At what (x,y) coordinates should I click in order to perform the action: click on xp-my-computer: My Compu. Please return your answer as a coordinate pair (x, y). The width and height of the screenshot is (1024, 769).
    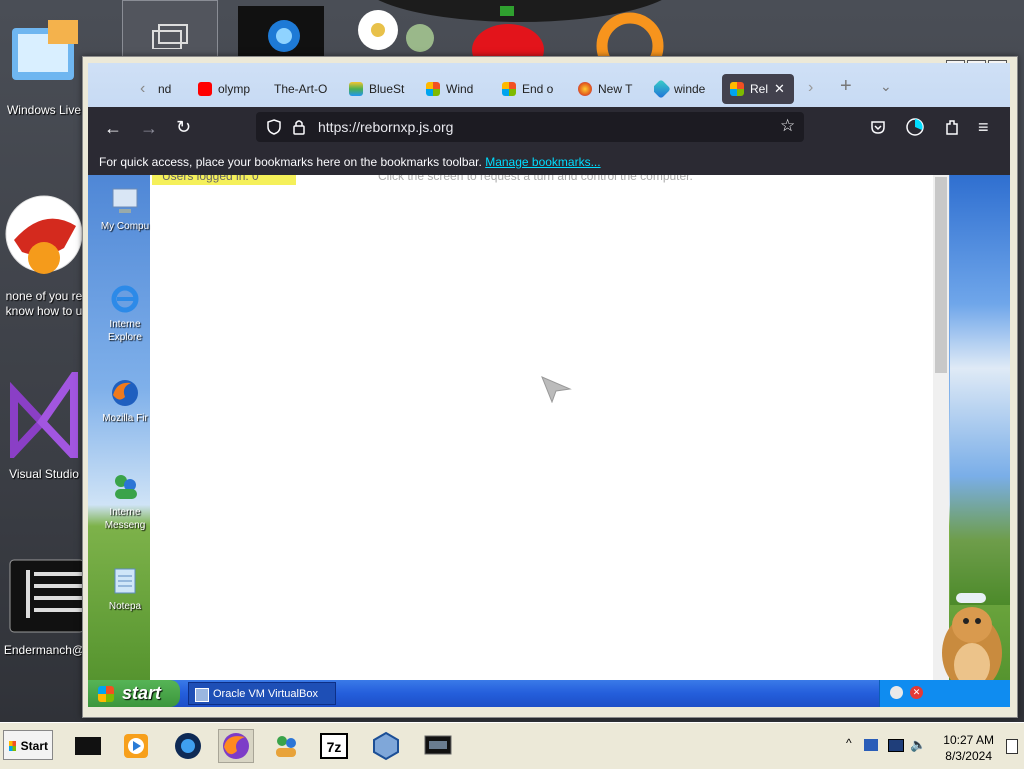
    Looking at the image, I should click on (125, 209).